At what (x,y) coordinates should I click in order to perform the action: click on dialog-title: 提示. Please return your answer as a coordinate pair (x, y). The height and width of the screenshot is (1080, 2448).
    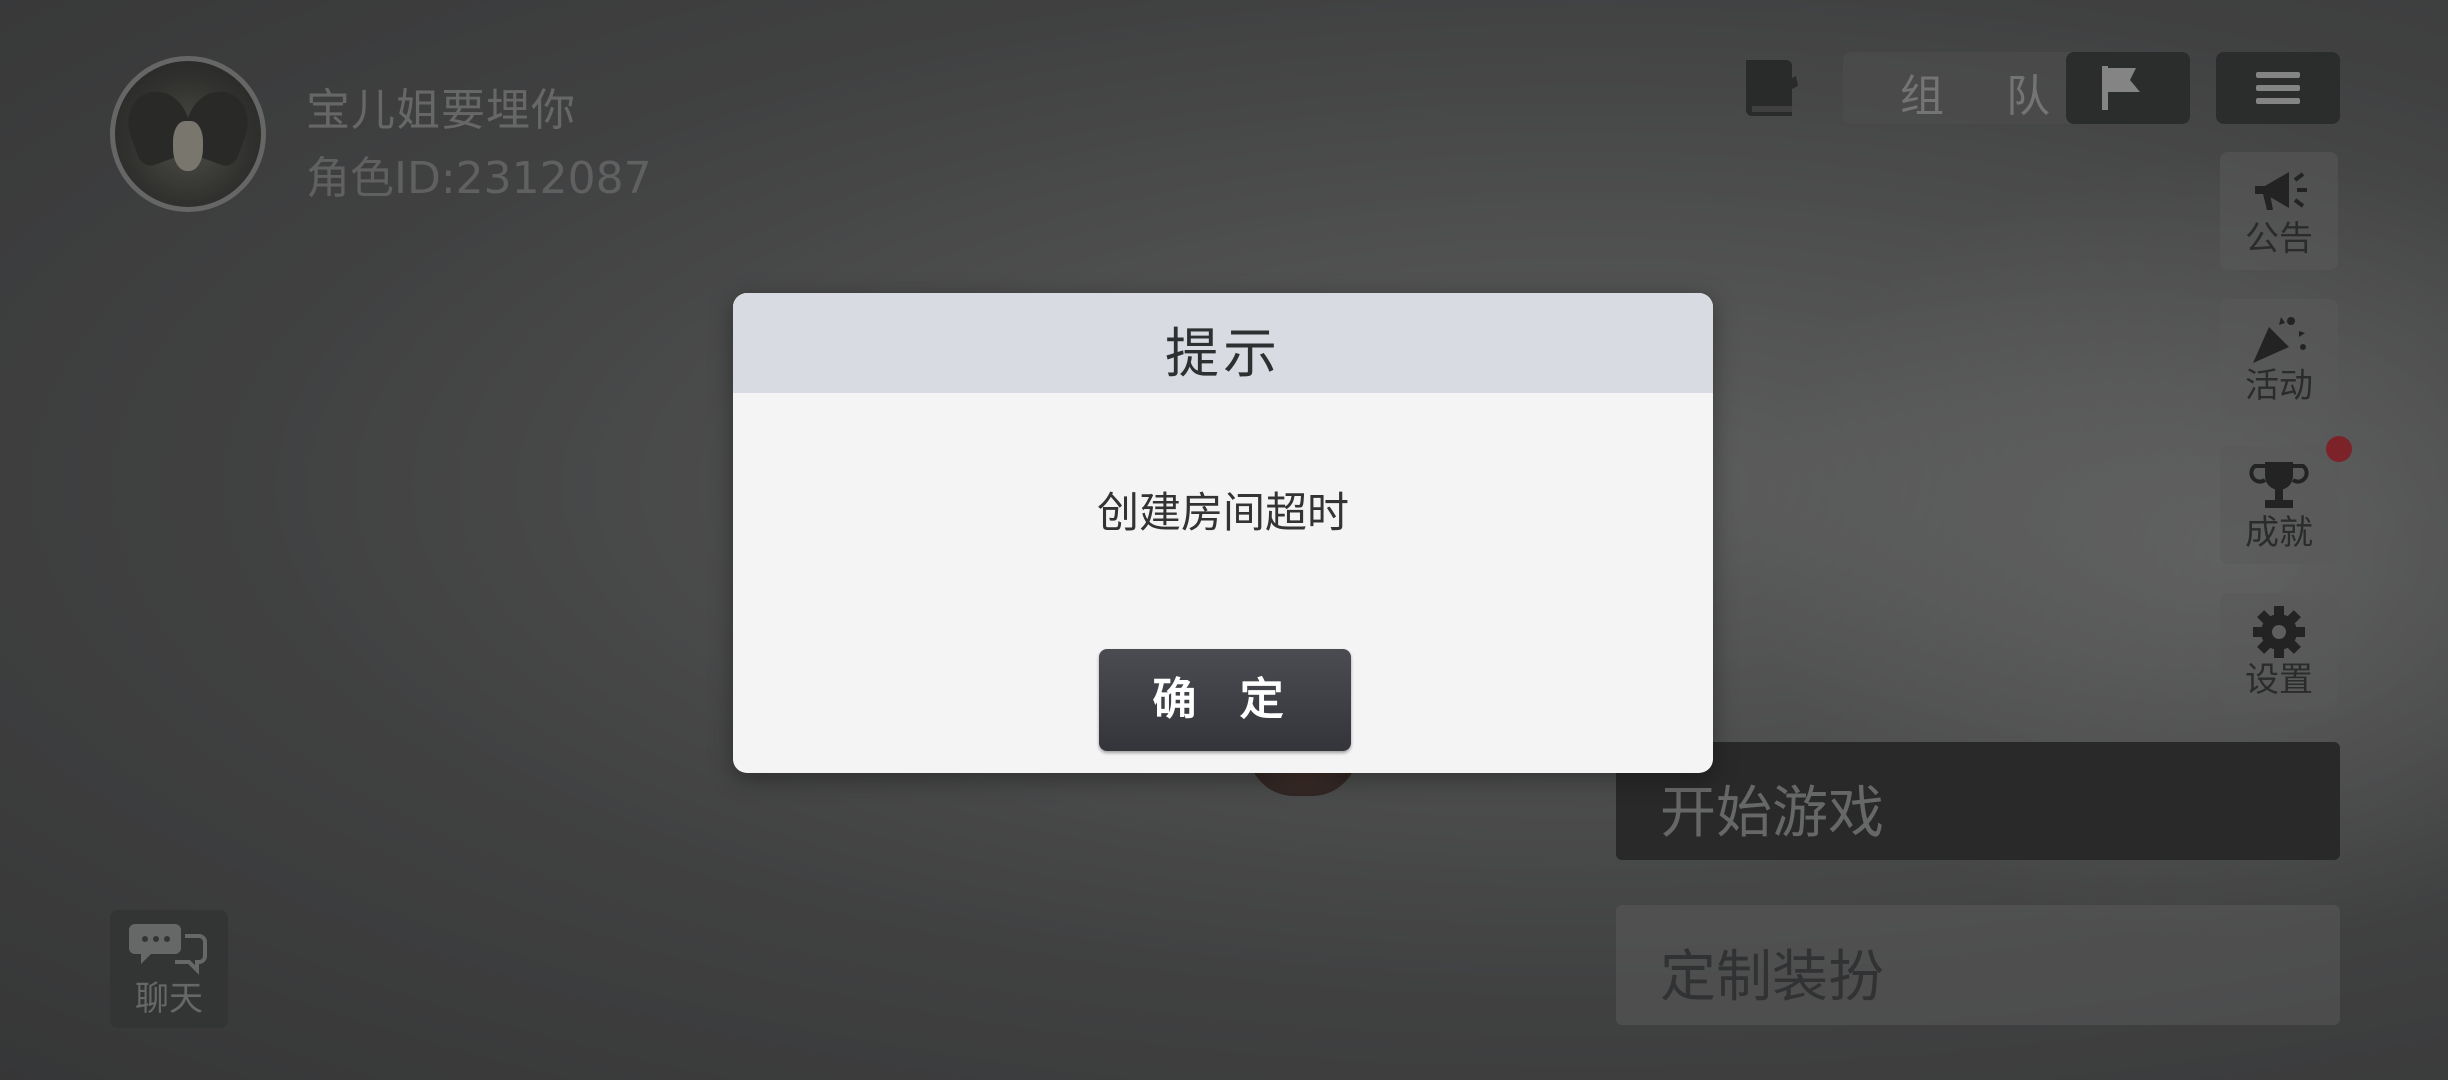
    Looking at the image, I should click on (1223, 353).